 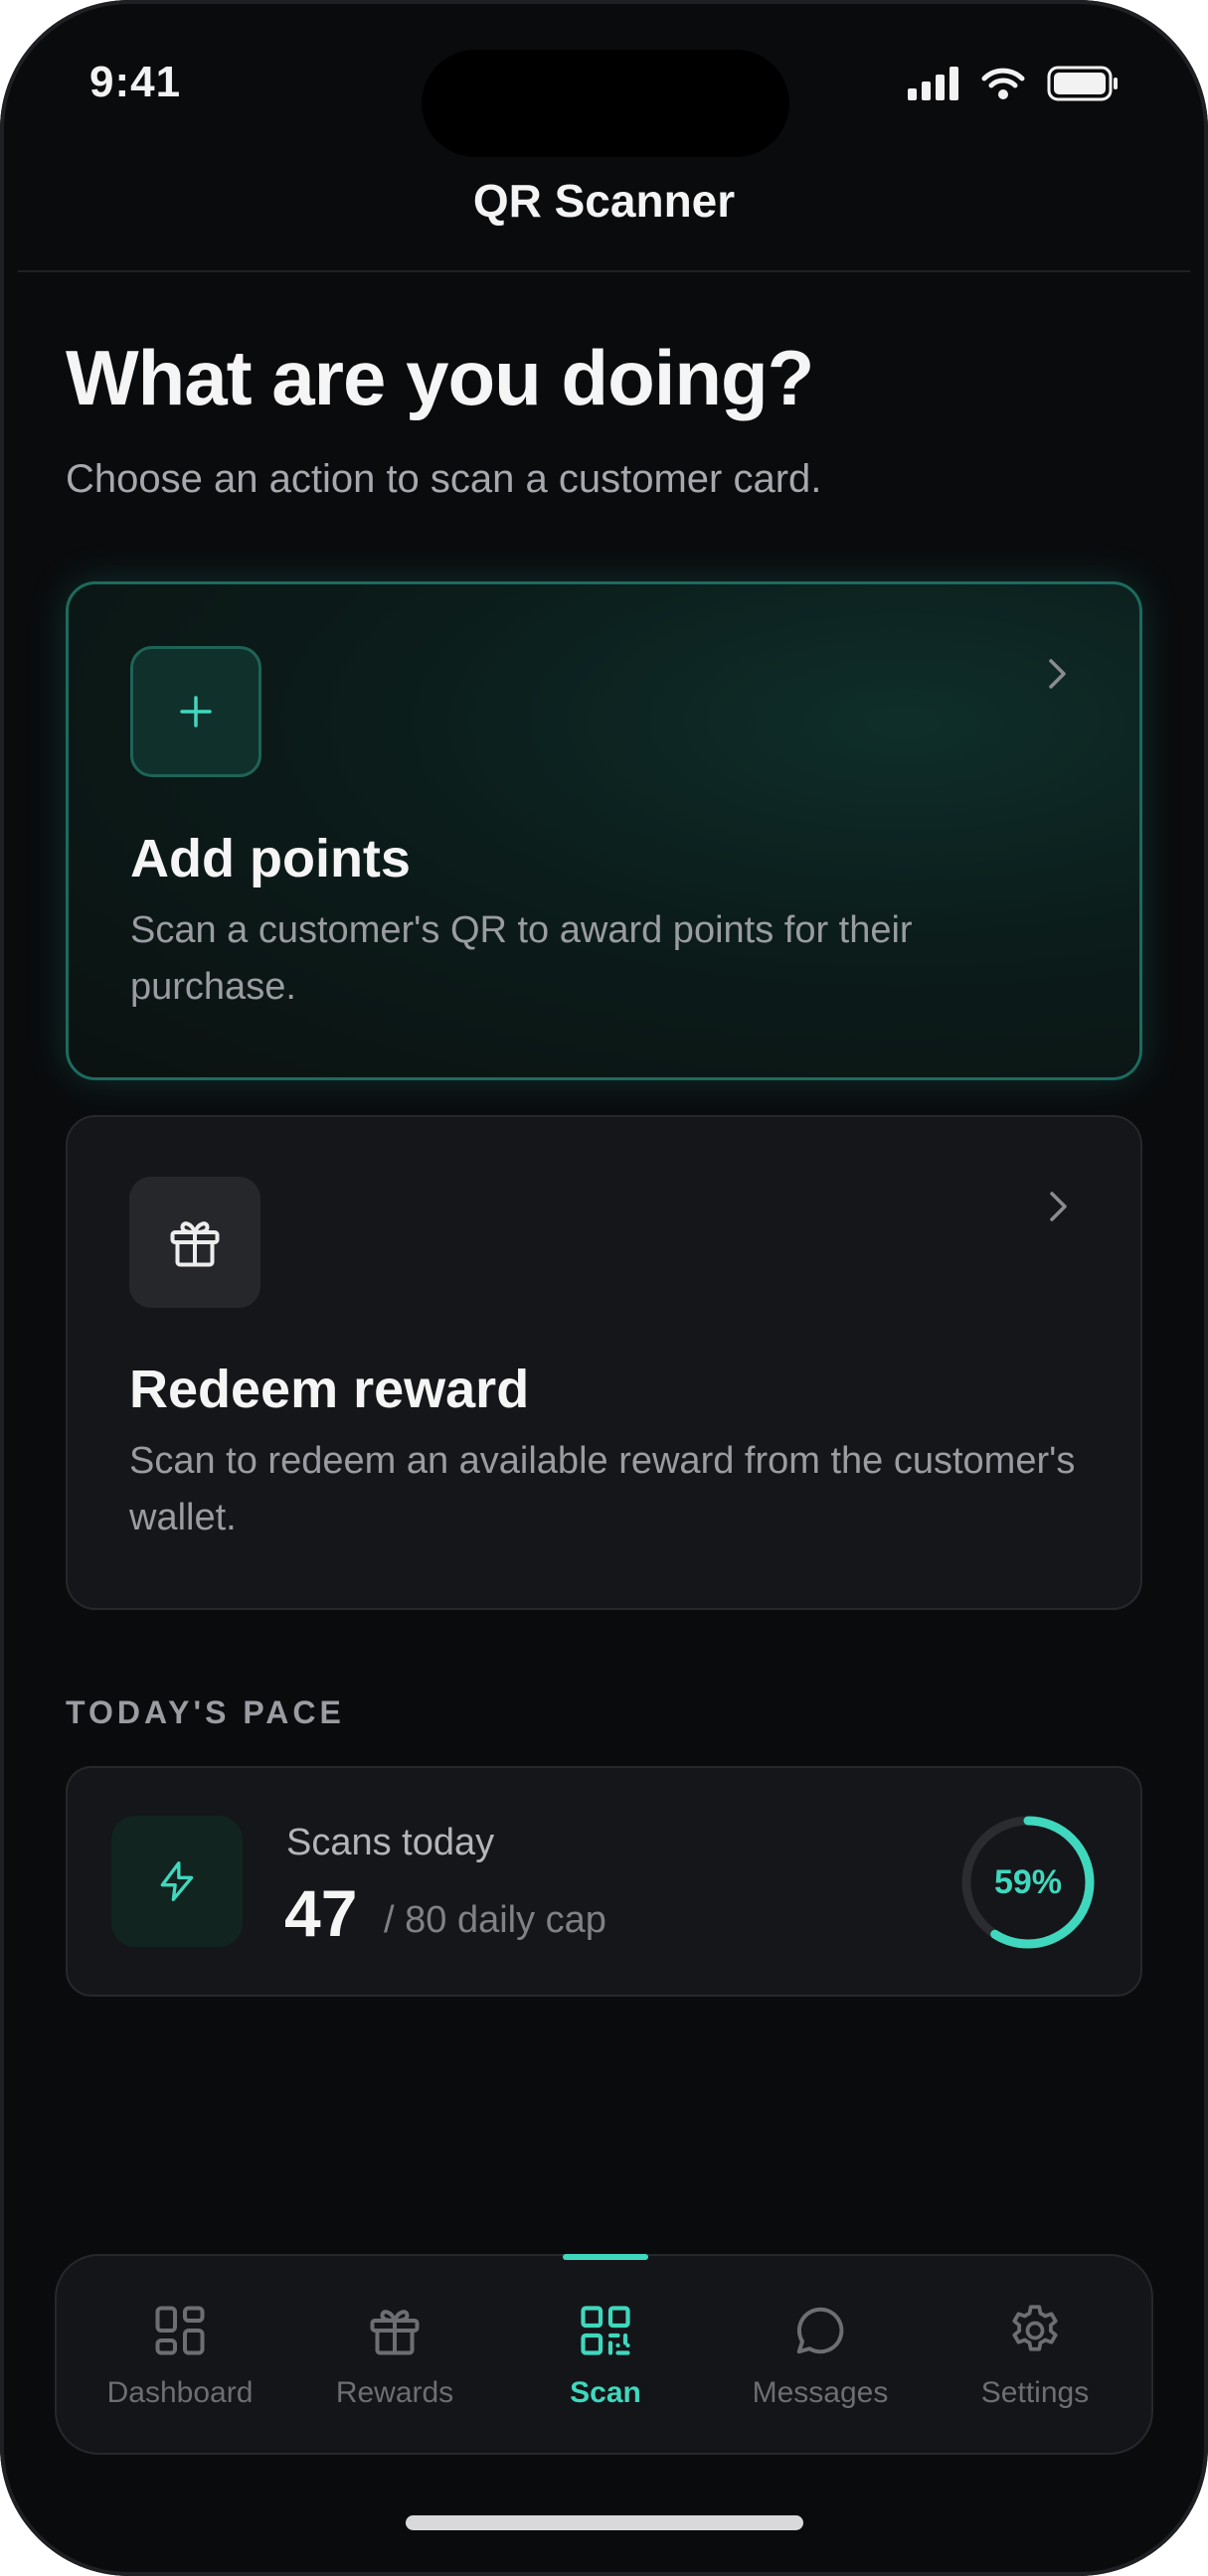 I want to click on pace-icon-tile, so click(x=177, y=1881).